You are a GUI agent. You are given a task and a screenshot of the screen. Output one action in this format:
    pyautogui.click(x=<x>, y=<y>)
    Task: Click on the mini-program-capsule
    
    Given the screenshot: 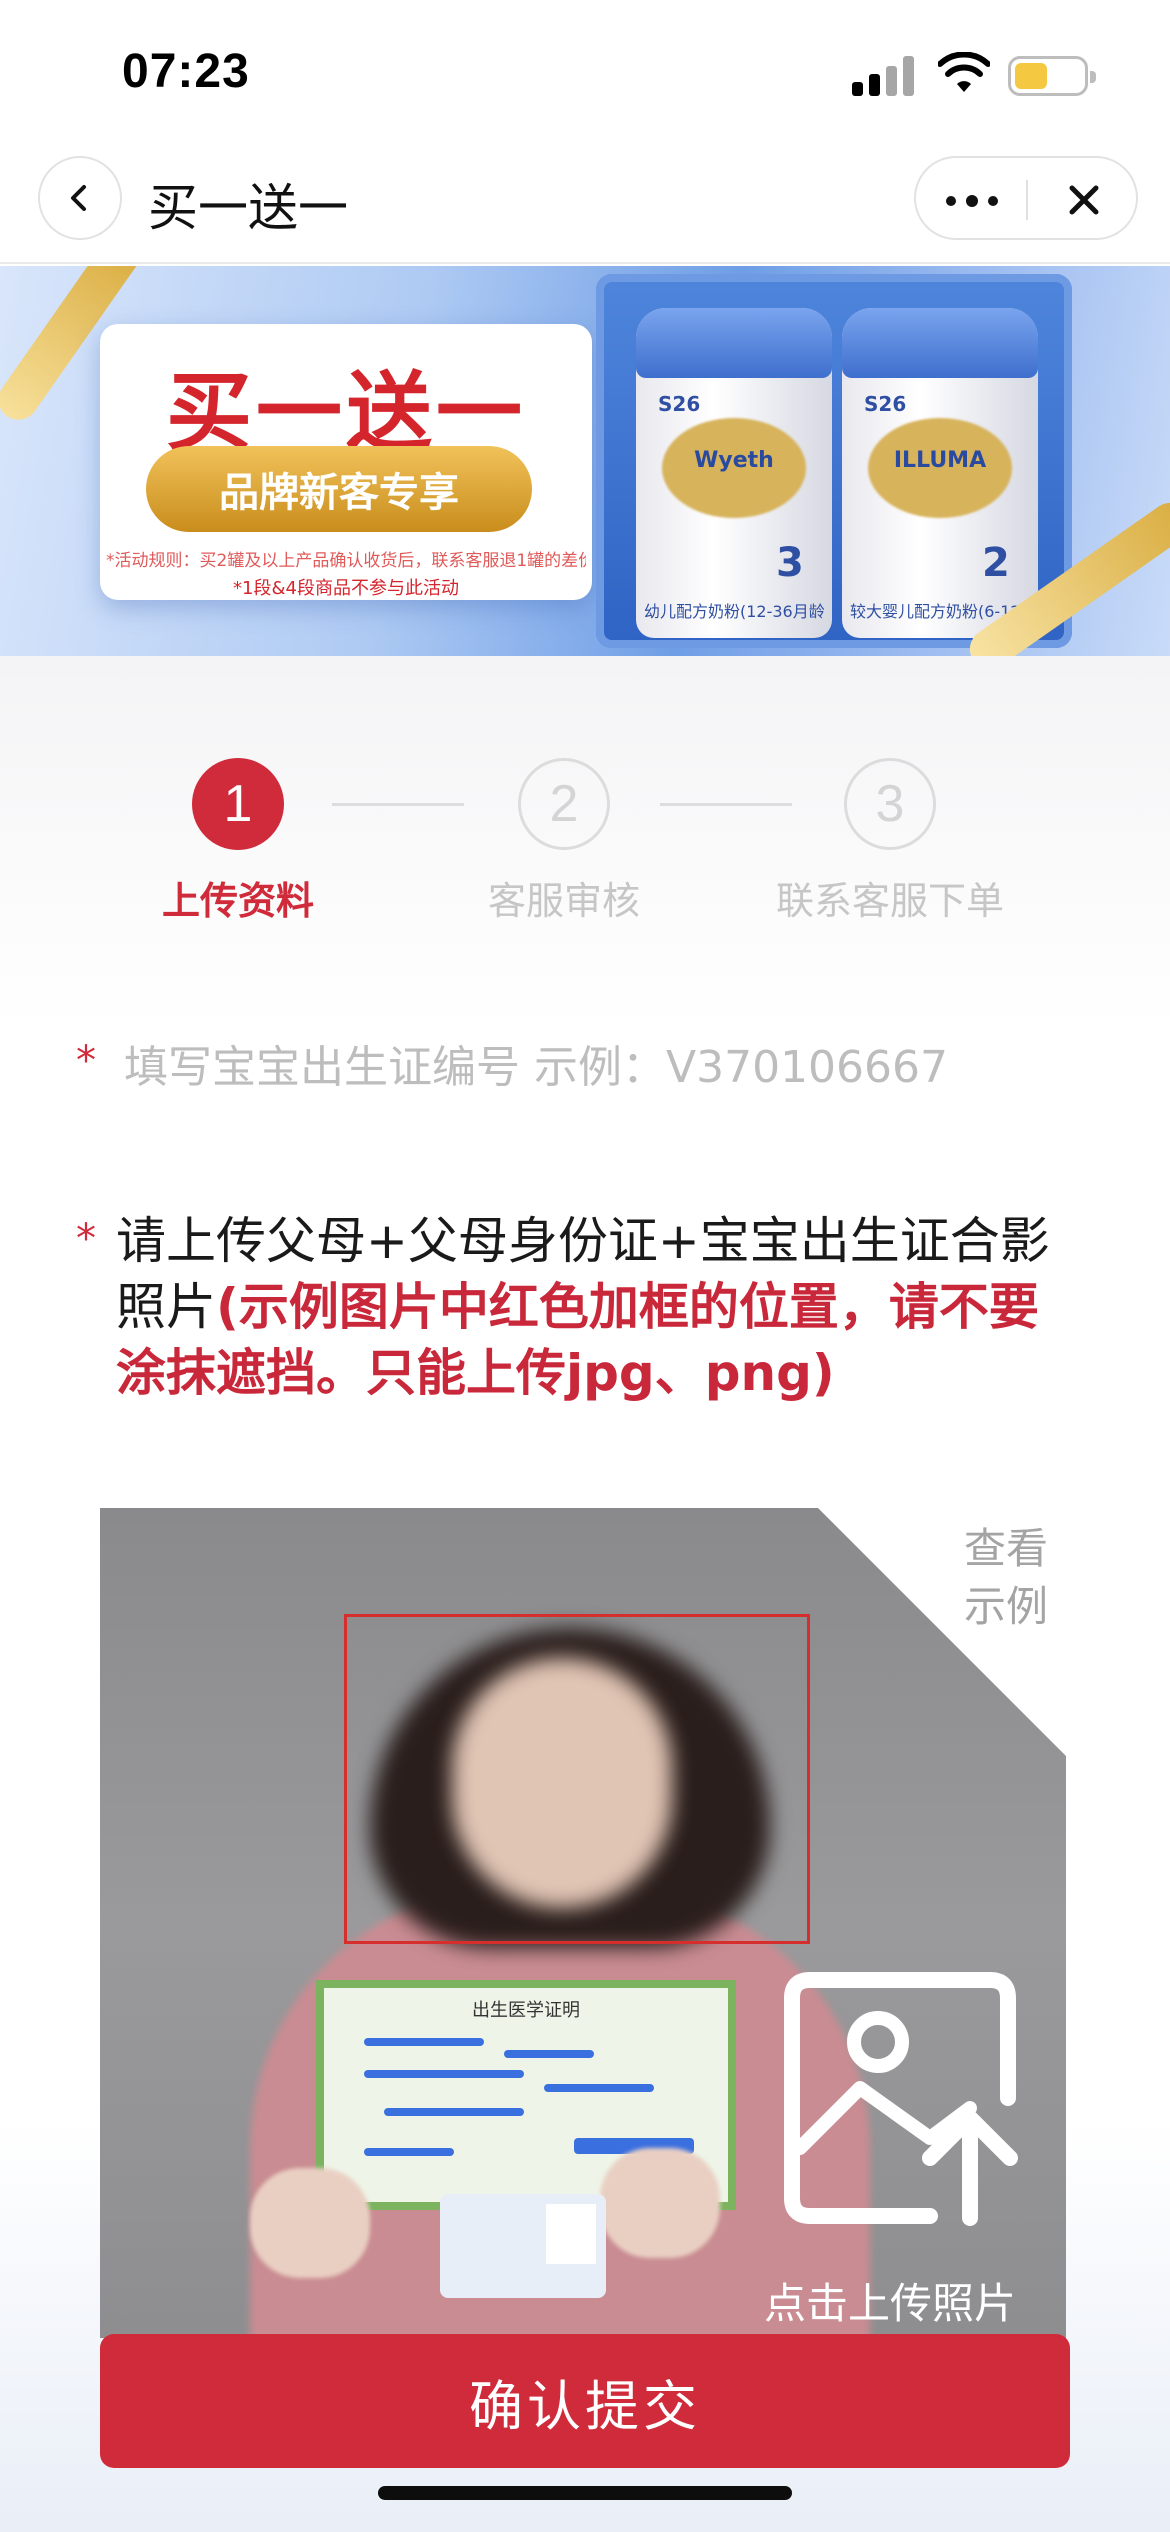 What is the action you would take?
    pyautogui.click(x=1026, y=198)
    